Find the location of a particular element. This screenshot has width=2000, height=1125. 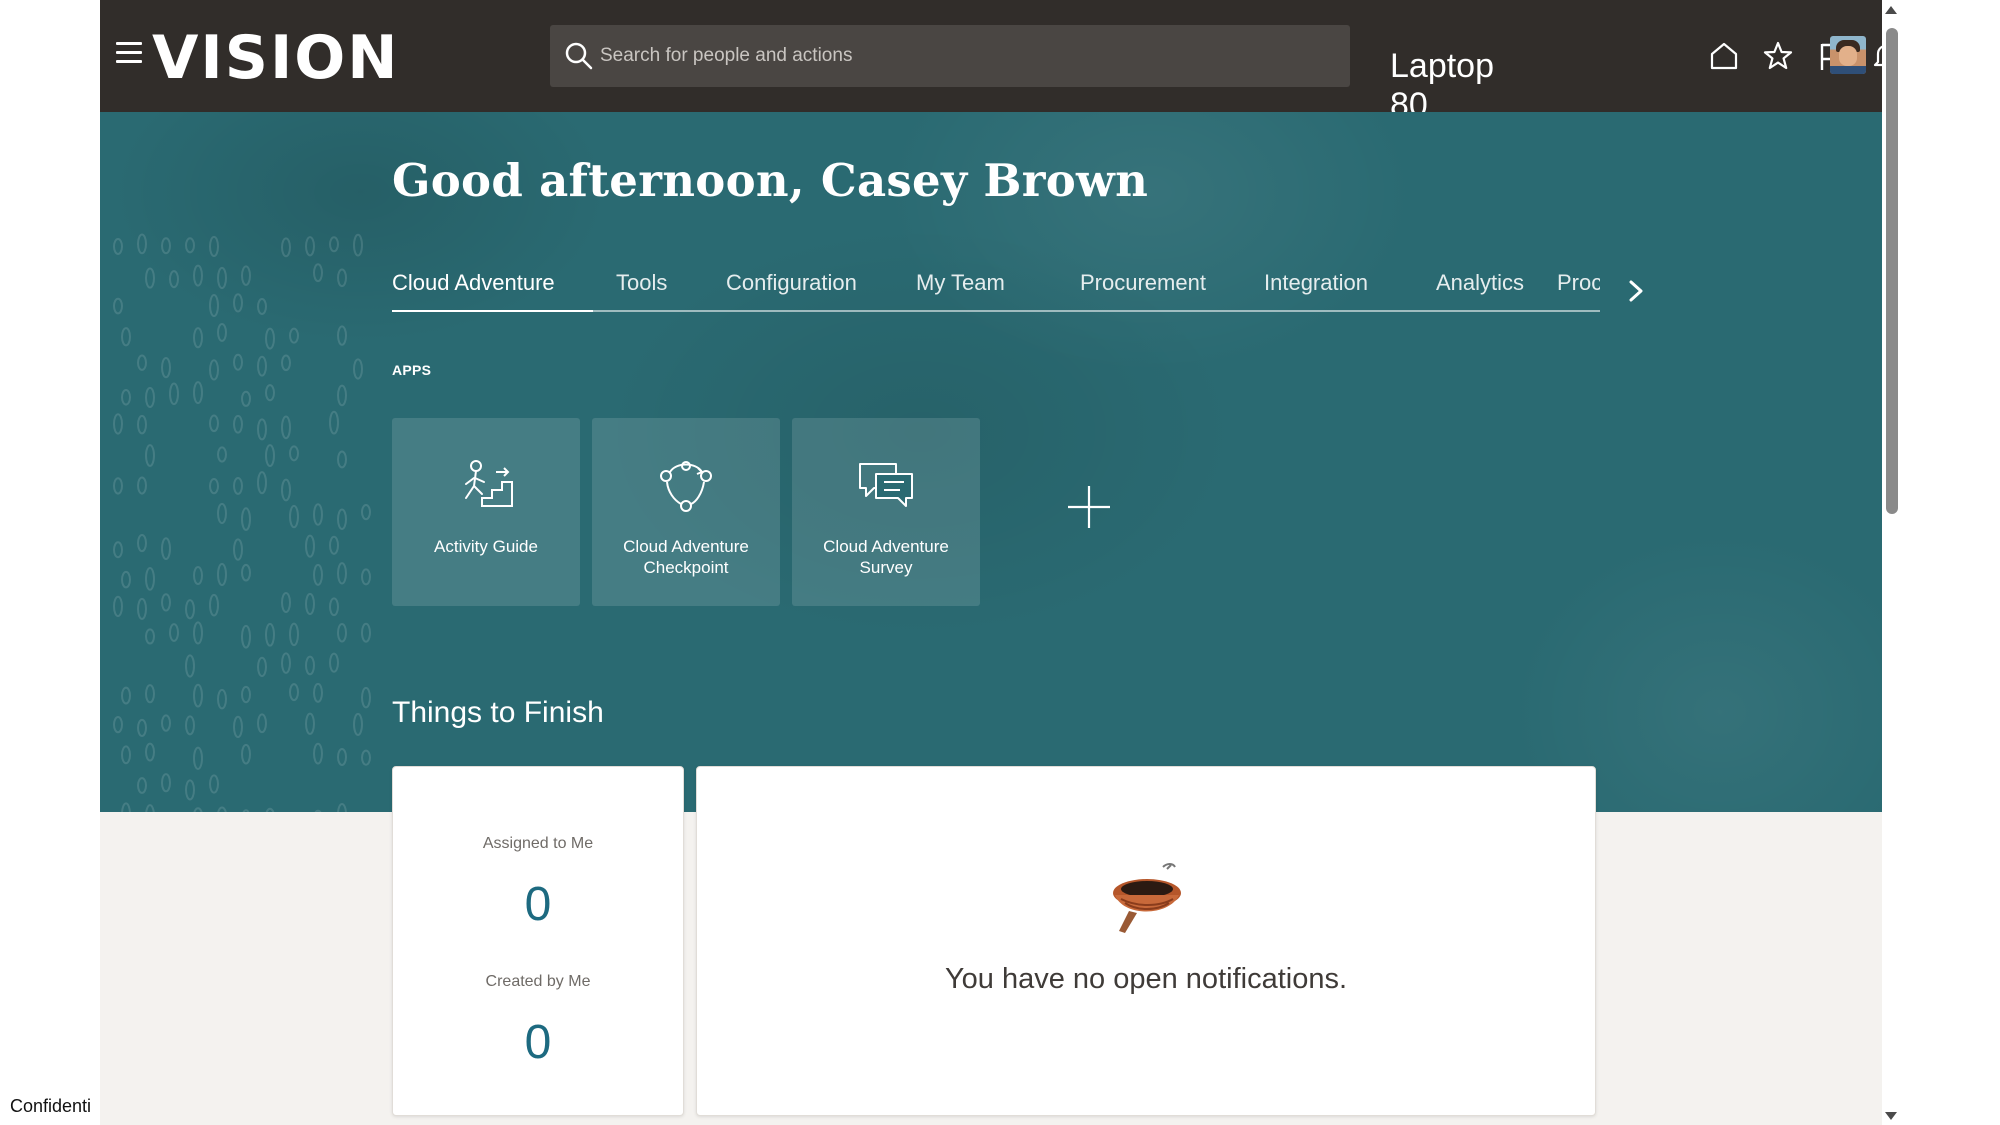

apps-heading: APPS is located at coordinates (412, 370).